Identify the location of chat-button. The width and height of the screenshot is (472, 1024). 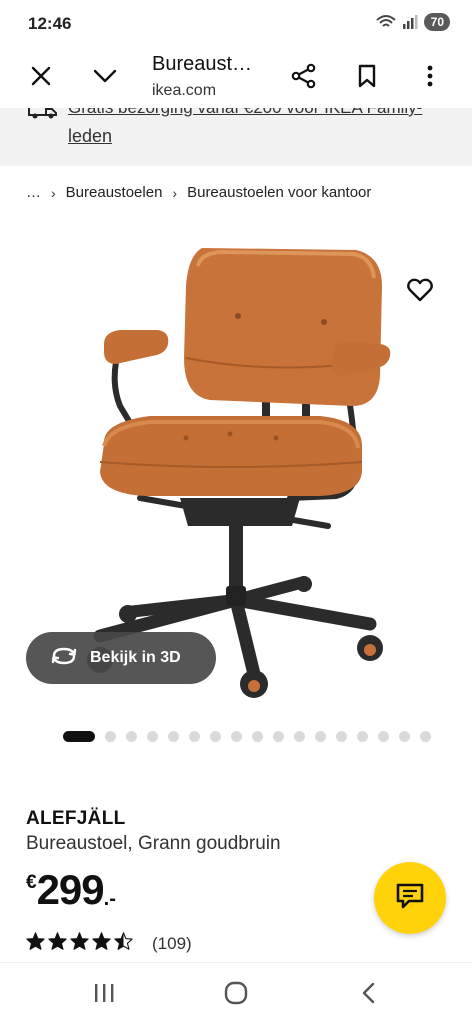
(410, 898).